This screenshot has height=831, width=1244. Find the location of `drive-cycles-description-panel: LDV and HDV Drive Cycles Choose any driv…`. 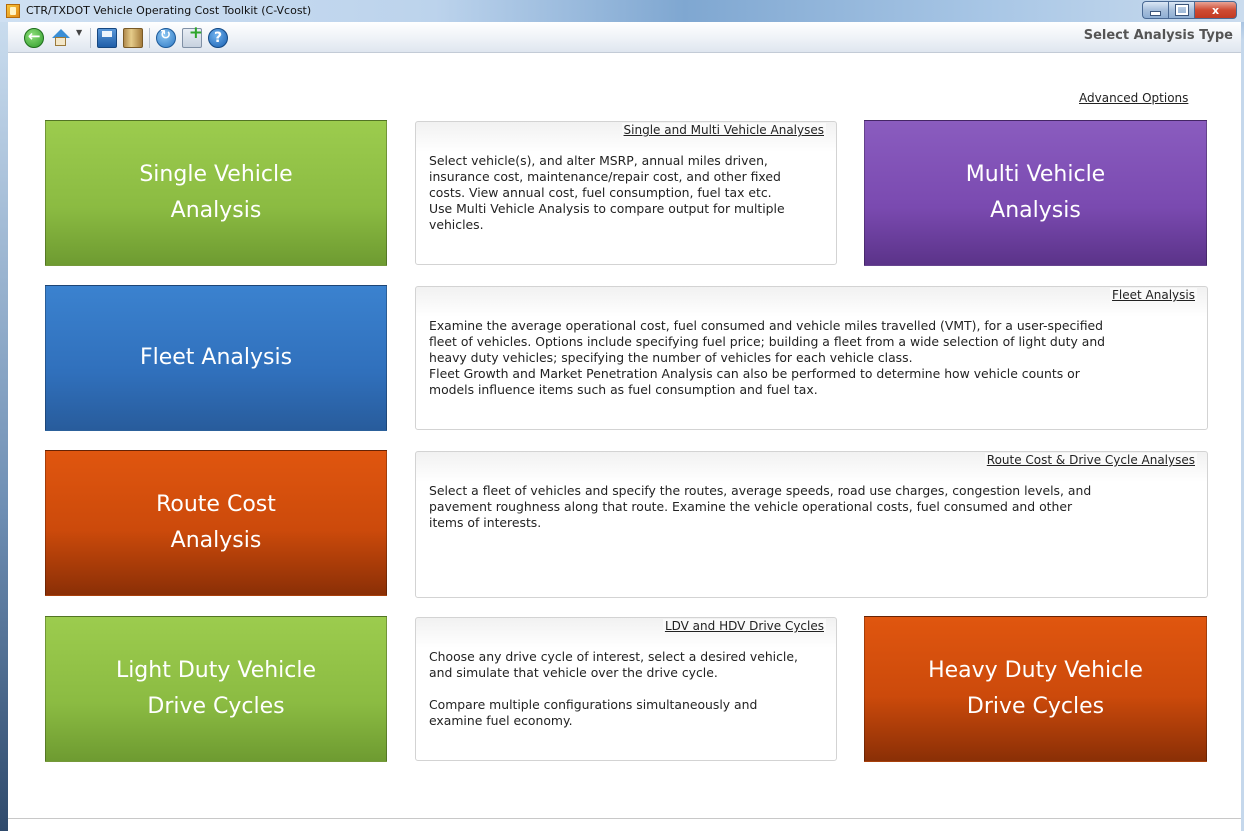

drive-cycles-description-panel: LDV and HDV Drive Cycles Choose any driv… is located at coordinates (626, 689).